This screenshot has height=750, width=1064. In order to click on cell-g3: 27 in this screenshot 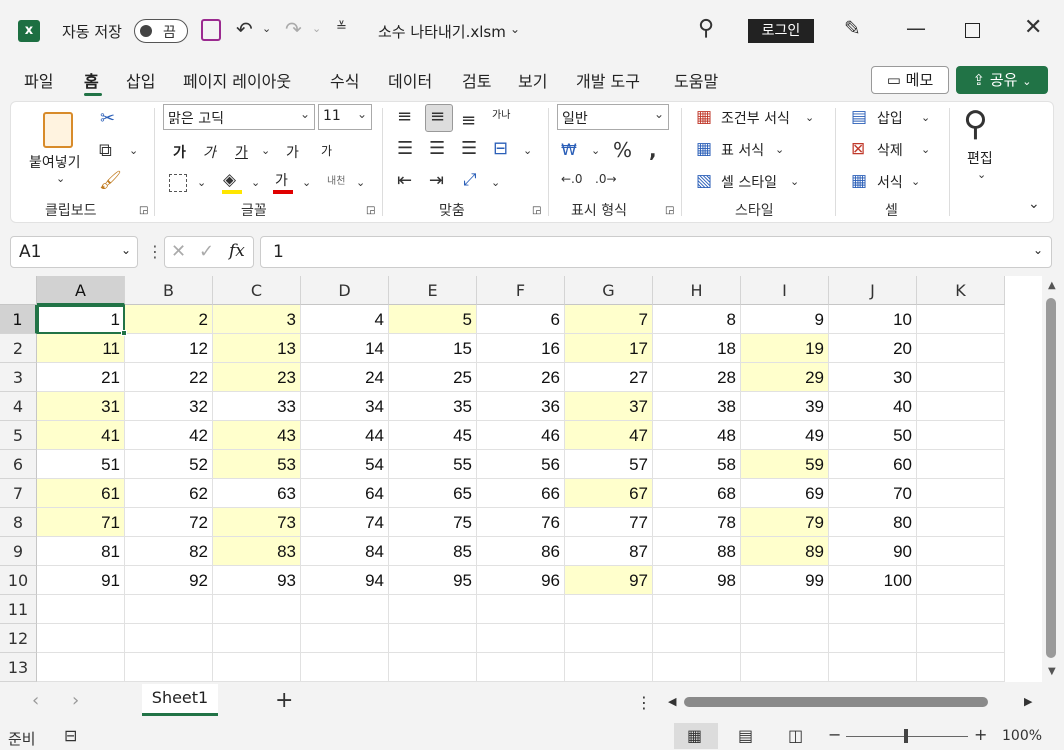, I will do `click(609, 377)`.